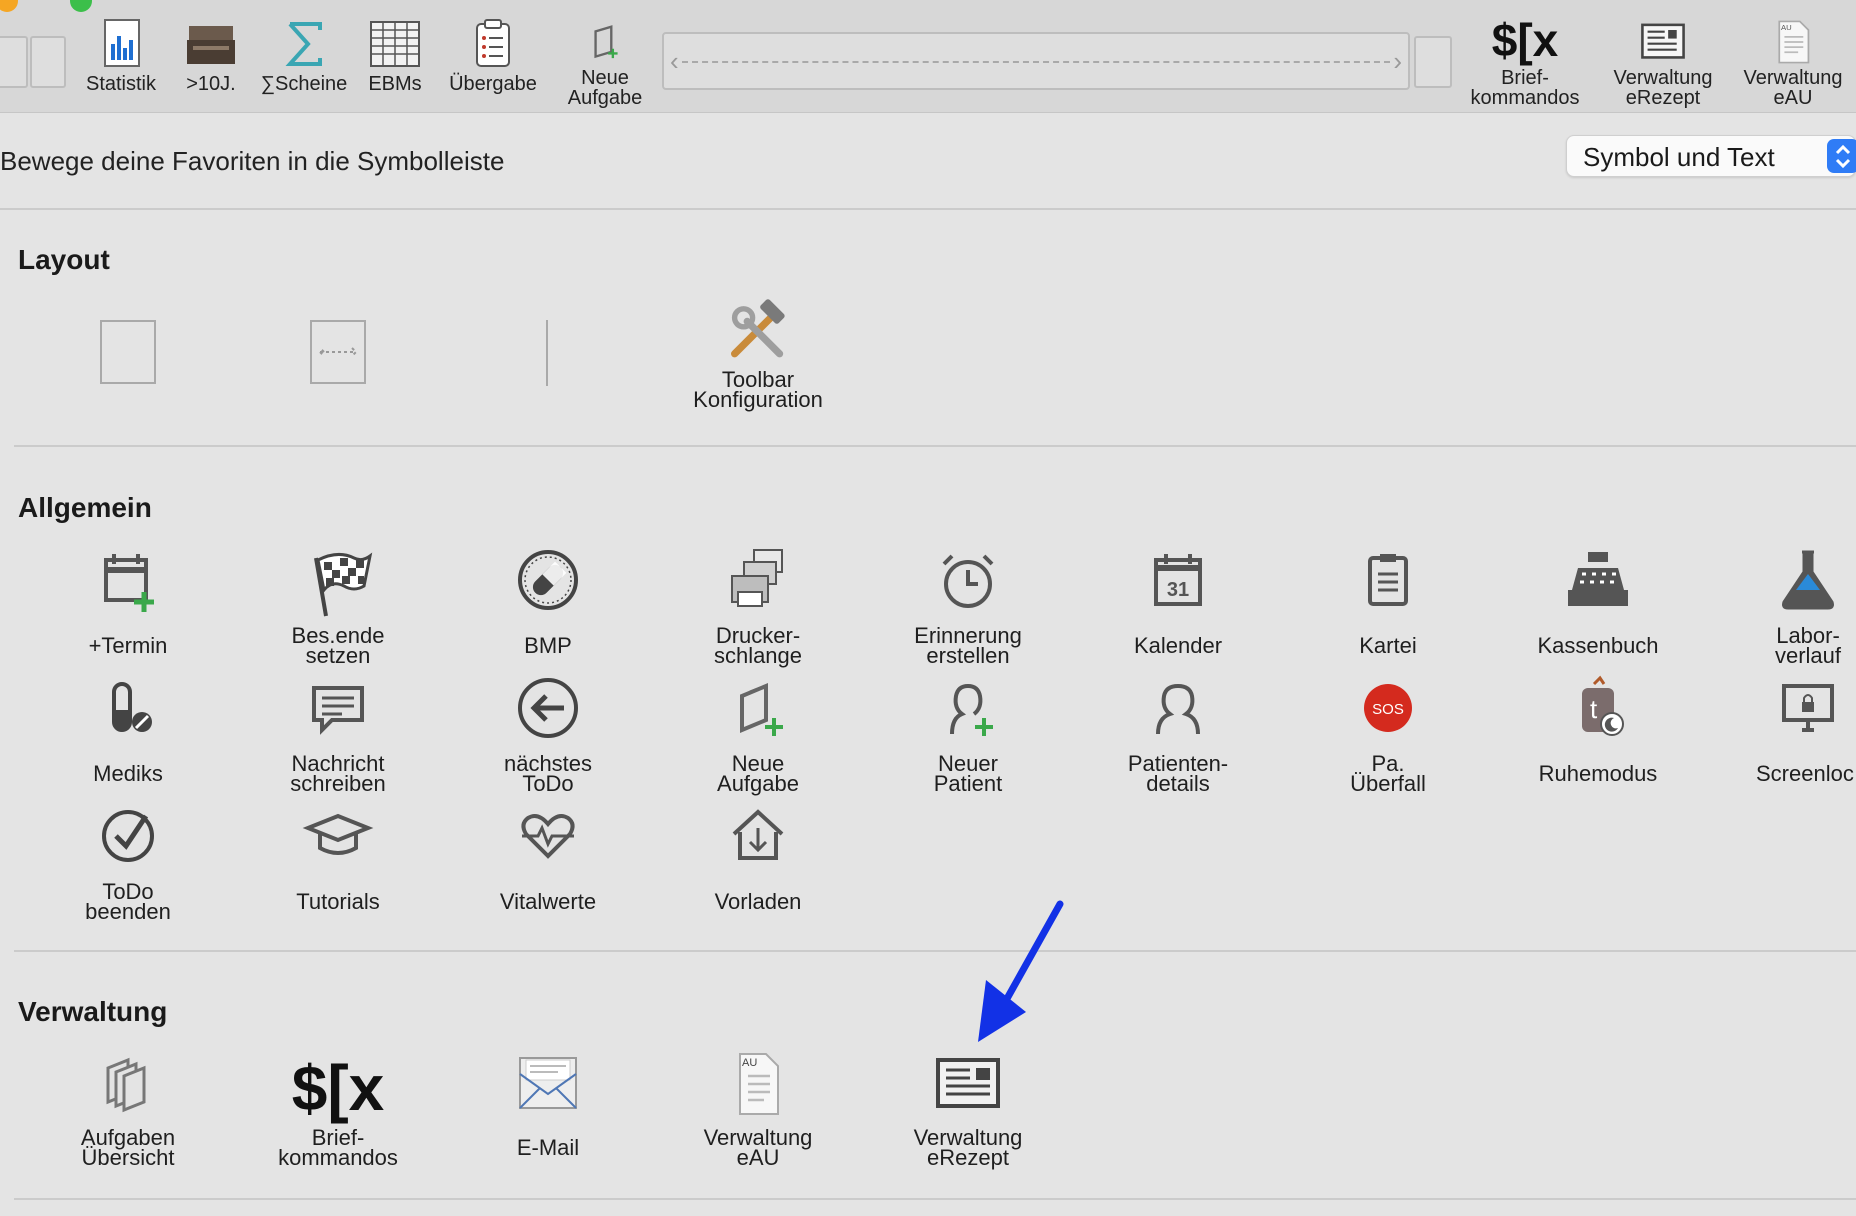  What do you see at coordinates (968, 735) in the screenshot?
I see `item-neuer-patient: Neuer Patient` at bounding box center [968, 735].